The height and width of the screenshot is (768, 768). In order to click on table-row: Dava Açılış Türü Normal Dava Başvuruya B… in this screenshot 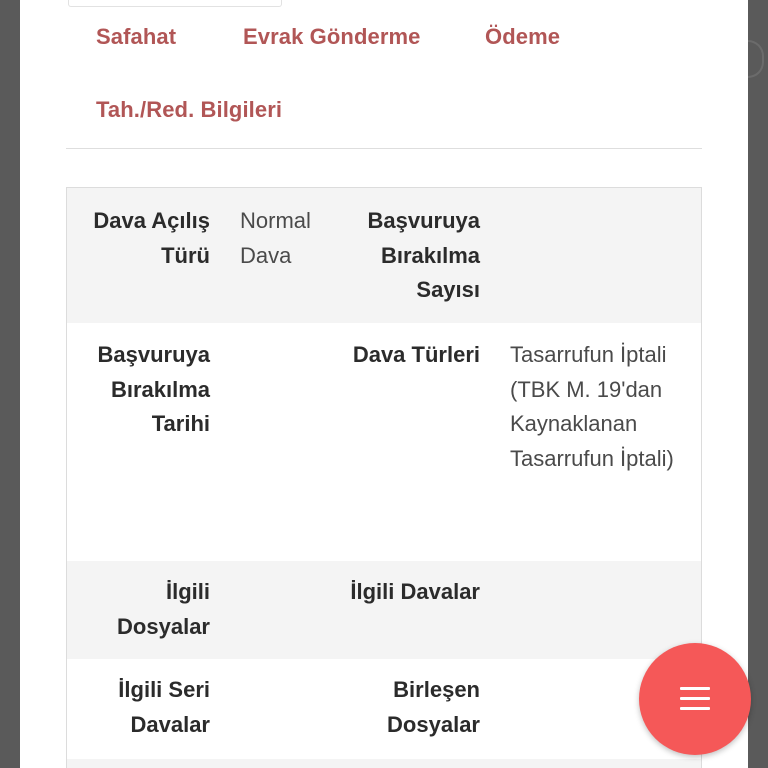, I will do `click(384, 255)`.